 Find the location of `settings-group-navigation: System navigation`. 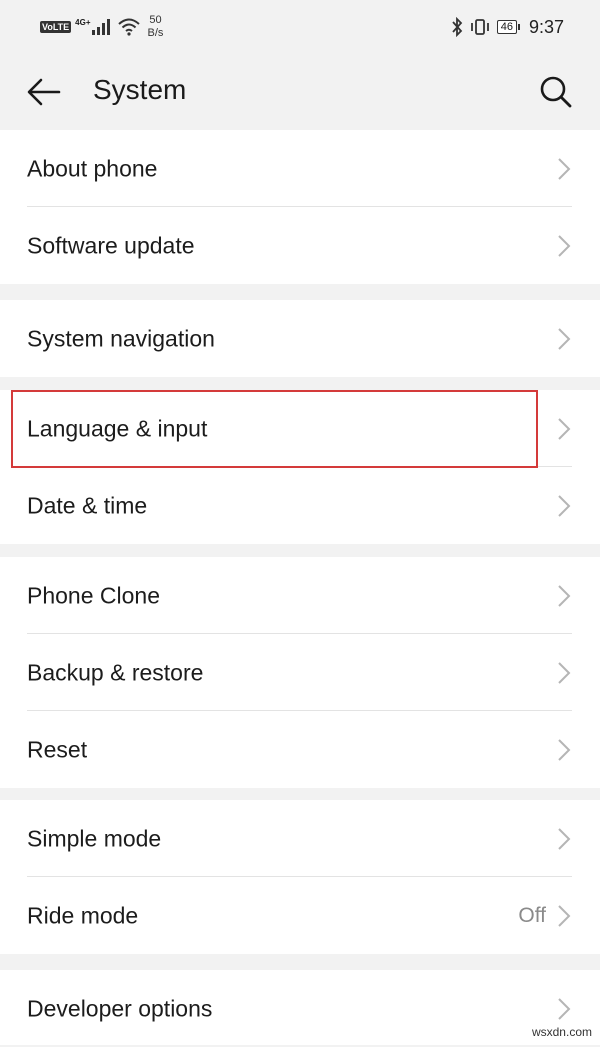

settings-group-navigation: System navigation is located at coordinates (300, 338).